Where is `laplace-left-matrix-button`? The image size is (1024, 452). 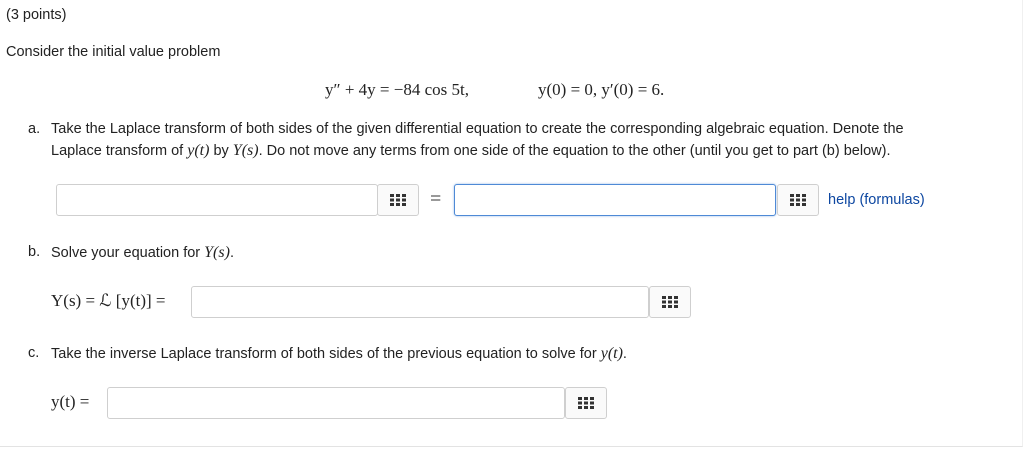
laplace-left-matrix-button is located at coordinates (398, 200).